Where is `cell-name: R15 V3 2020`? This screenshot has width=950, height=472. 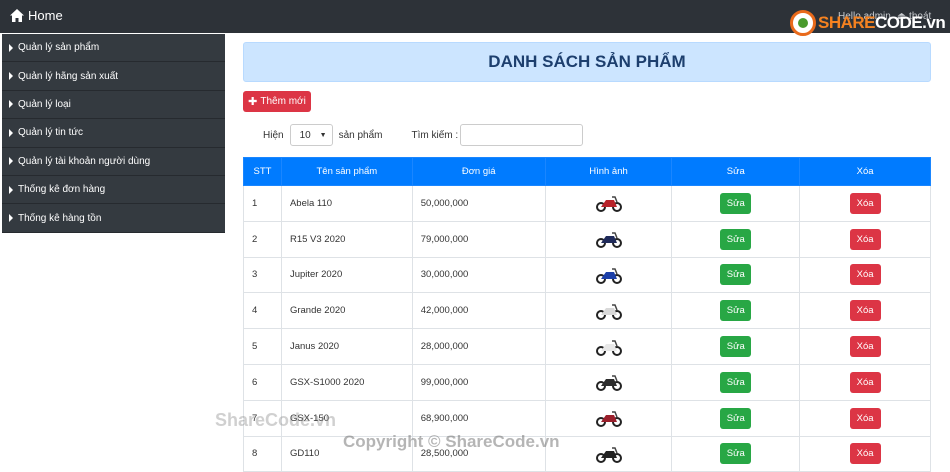 cell-name: R15 V3 2020 is located at coordinates (346, 239).